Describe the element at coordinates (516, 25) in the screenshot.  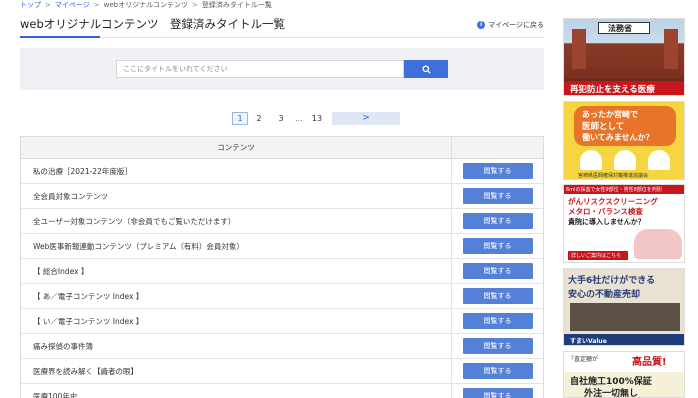
I see `back-to-mypage-label: マイページに戻る` at that location.